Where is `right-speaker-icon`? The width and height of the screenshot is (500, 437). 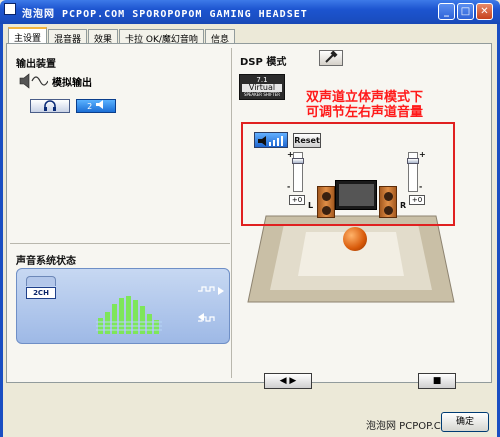 right-speaker-icon is located at coordinates (388, 202).